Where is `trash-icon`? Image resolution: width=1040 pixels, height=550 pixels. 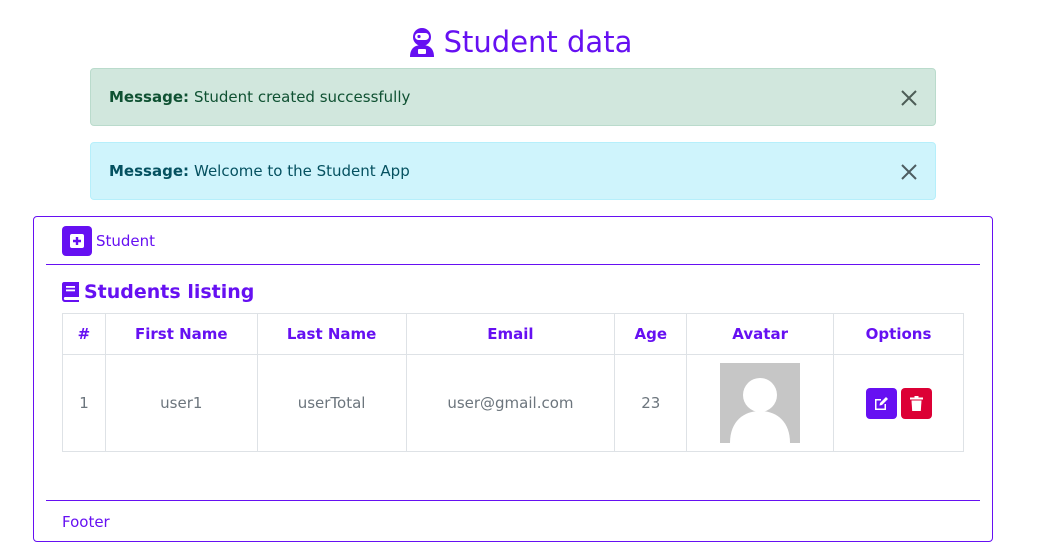 trash-icon is located at coordinates (916, 403).